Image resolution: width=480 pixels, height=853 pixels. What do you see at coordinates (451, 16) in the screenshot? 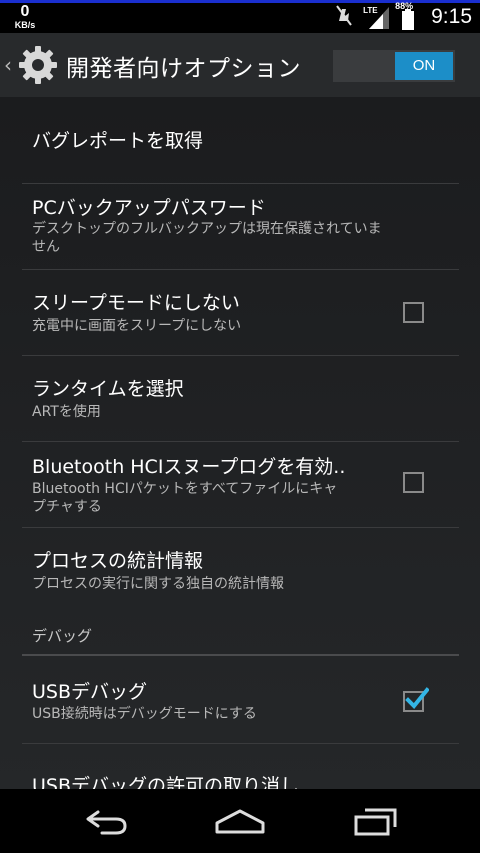
I see `clock: 9:15` at bounding box center [451, 16].